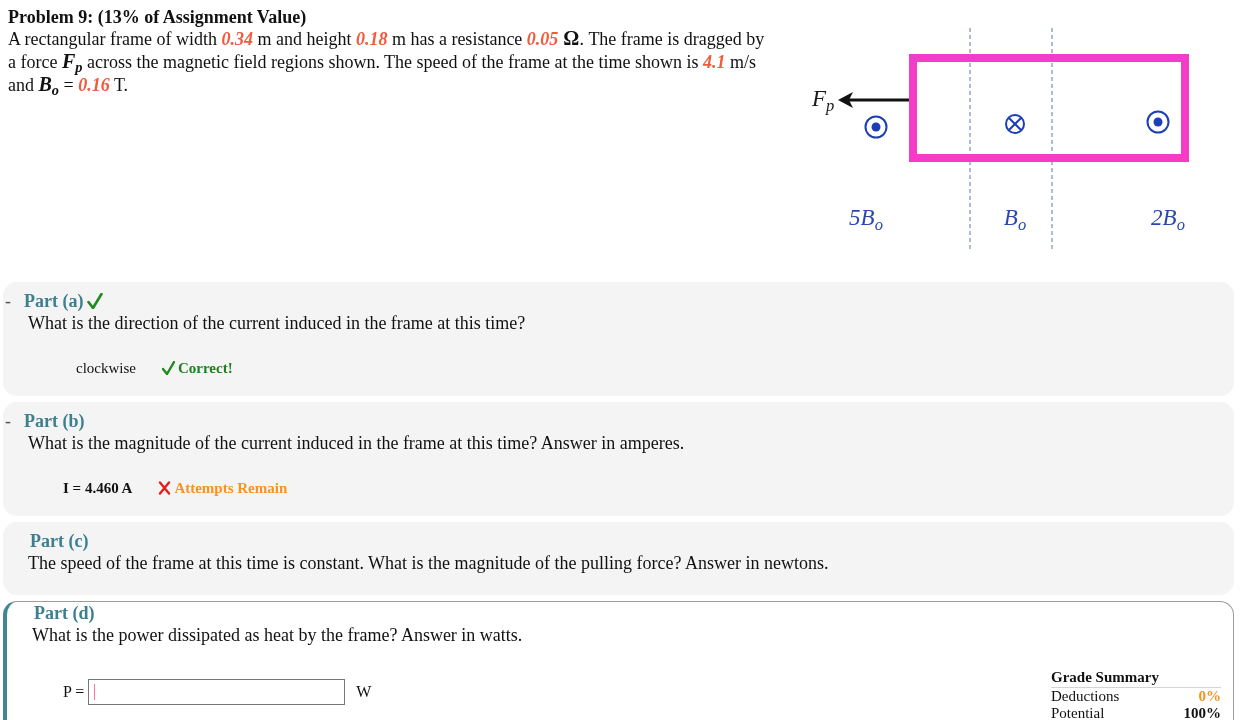 The width and height of the screenshot is (1254, 720). What do you see at coordinates (387, 61) in the screenshot?
I see `problem-statement: A rectangular frame of width 0.34 m and height 0.18 m has a resistance 0.05 Ω. The frame is dragged by a force F$_{p}$ across the magnetic field regions shown. The speed of the frame at the time shown is 4.1 m/s and B$_{o}$ = 0.16 T.` at bounding box center [387, 61].